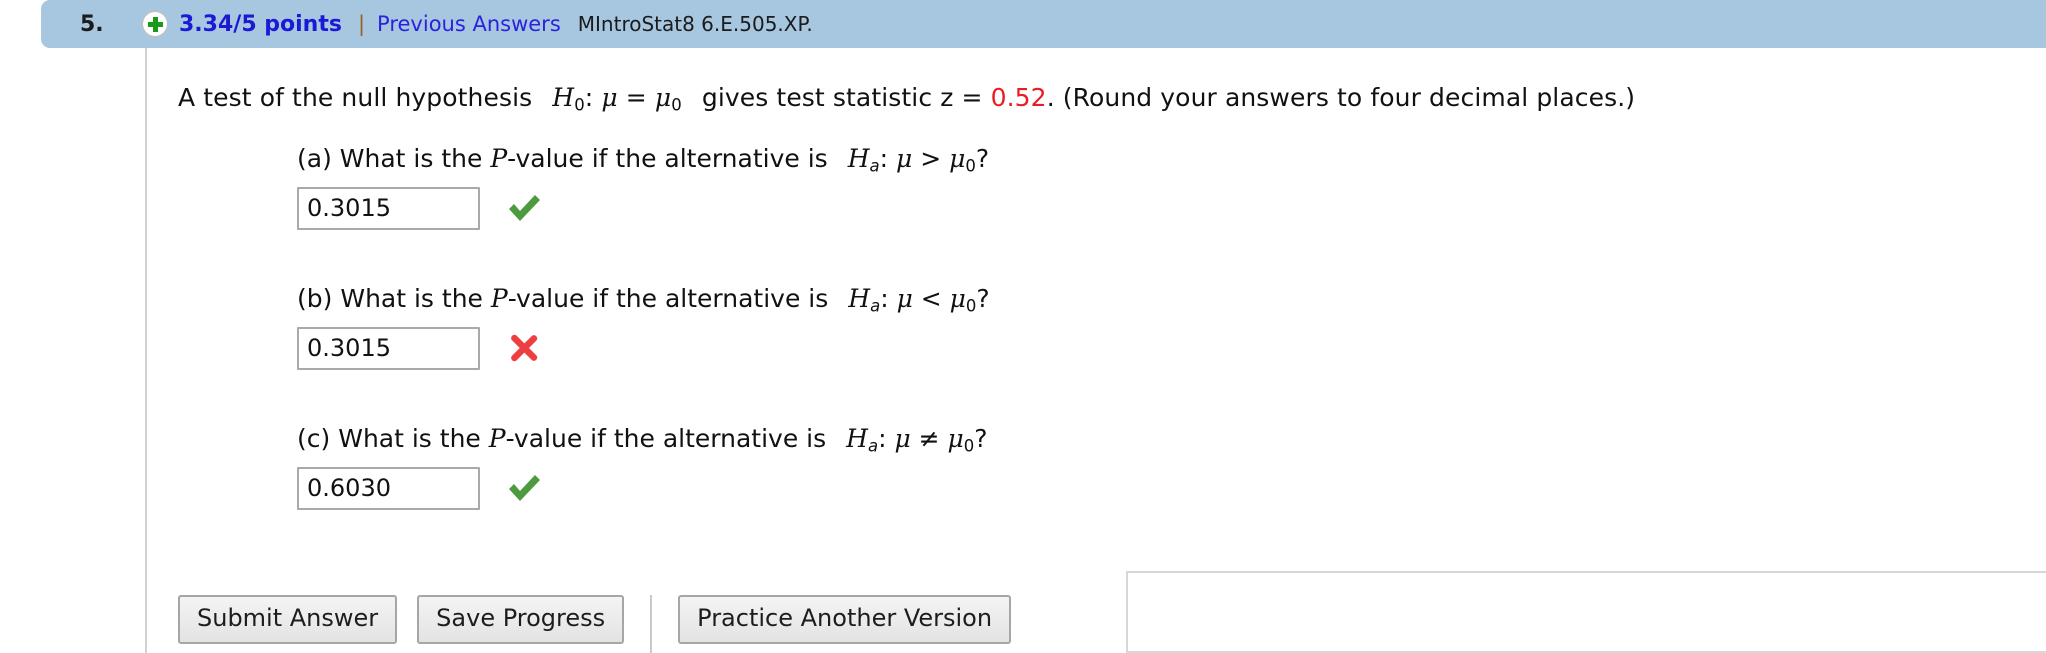 This screenshot has height=653, width=2046. What do you see at coordinates (651, 624) in the screenshot?
I see `button-group-divider` at bounding box center [651, 624].